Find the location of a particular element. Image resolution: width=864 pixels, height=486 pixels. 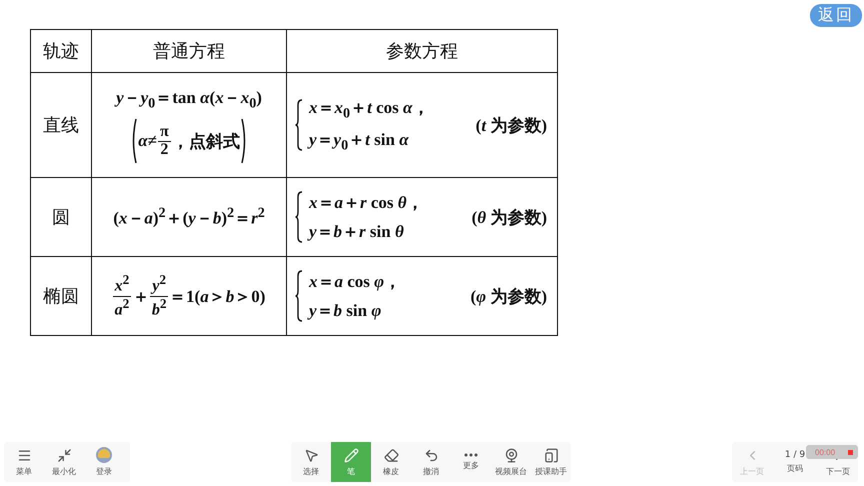

parameter-note: (θ 为参数) is located at coordinates (509, 217).